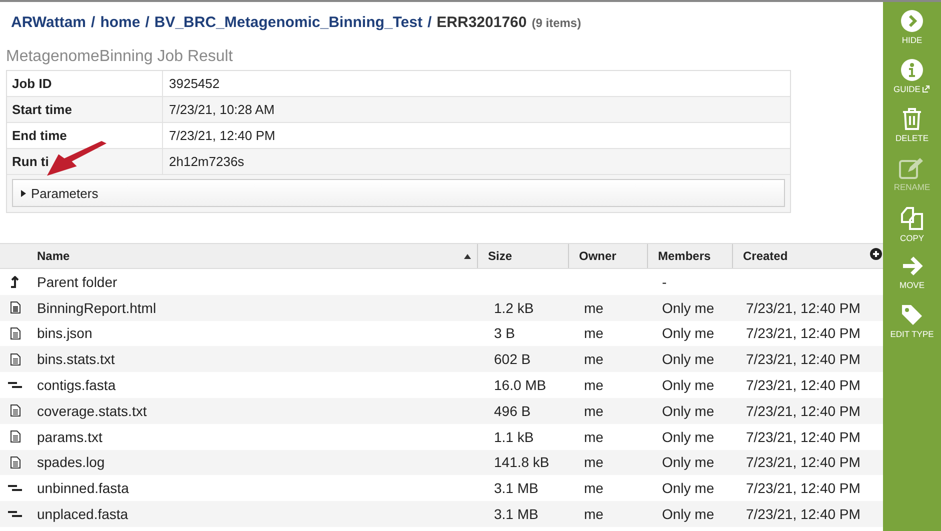 The height and width of the screenshot is (531, 941). What do you see at coordinates (481, 22) in the screenshot?
I see `breadcrumb-current: ERR3201760` at bounding box center [481, 22].